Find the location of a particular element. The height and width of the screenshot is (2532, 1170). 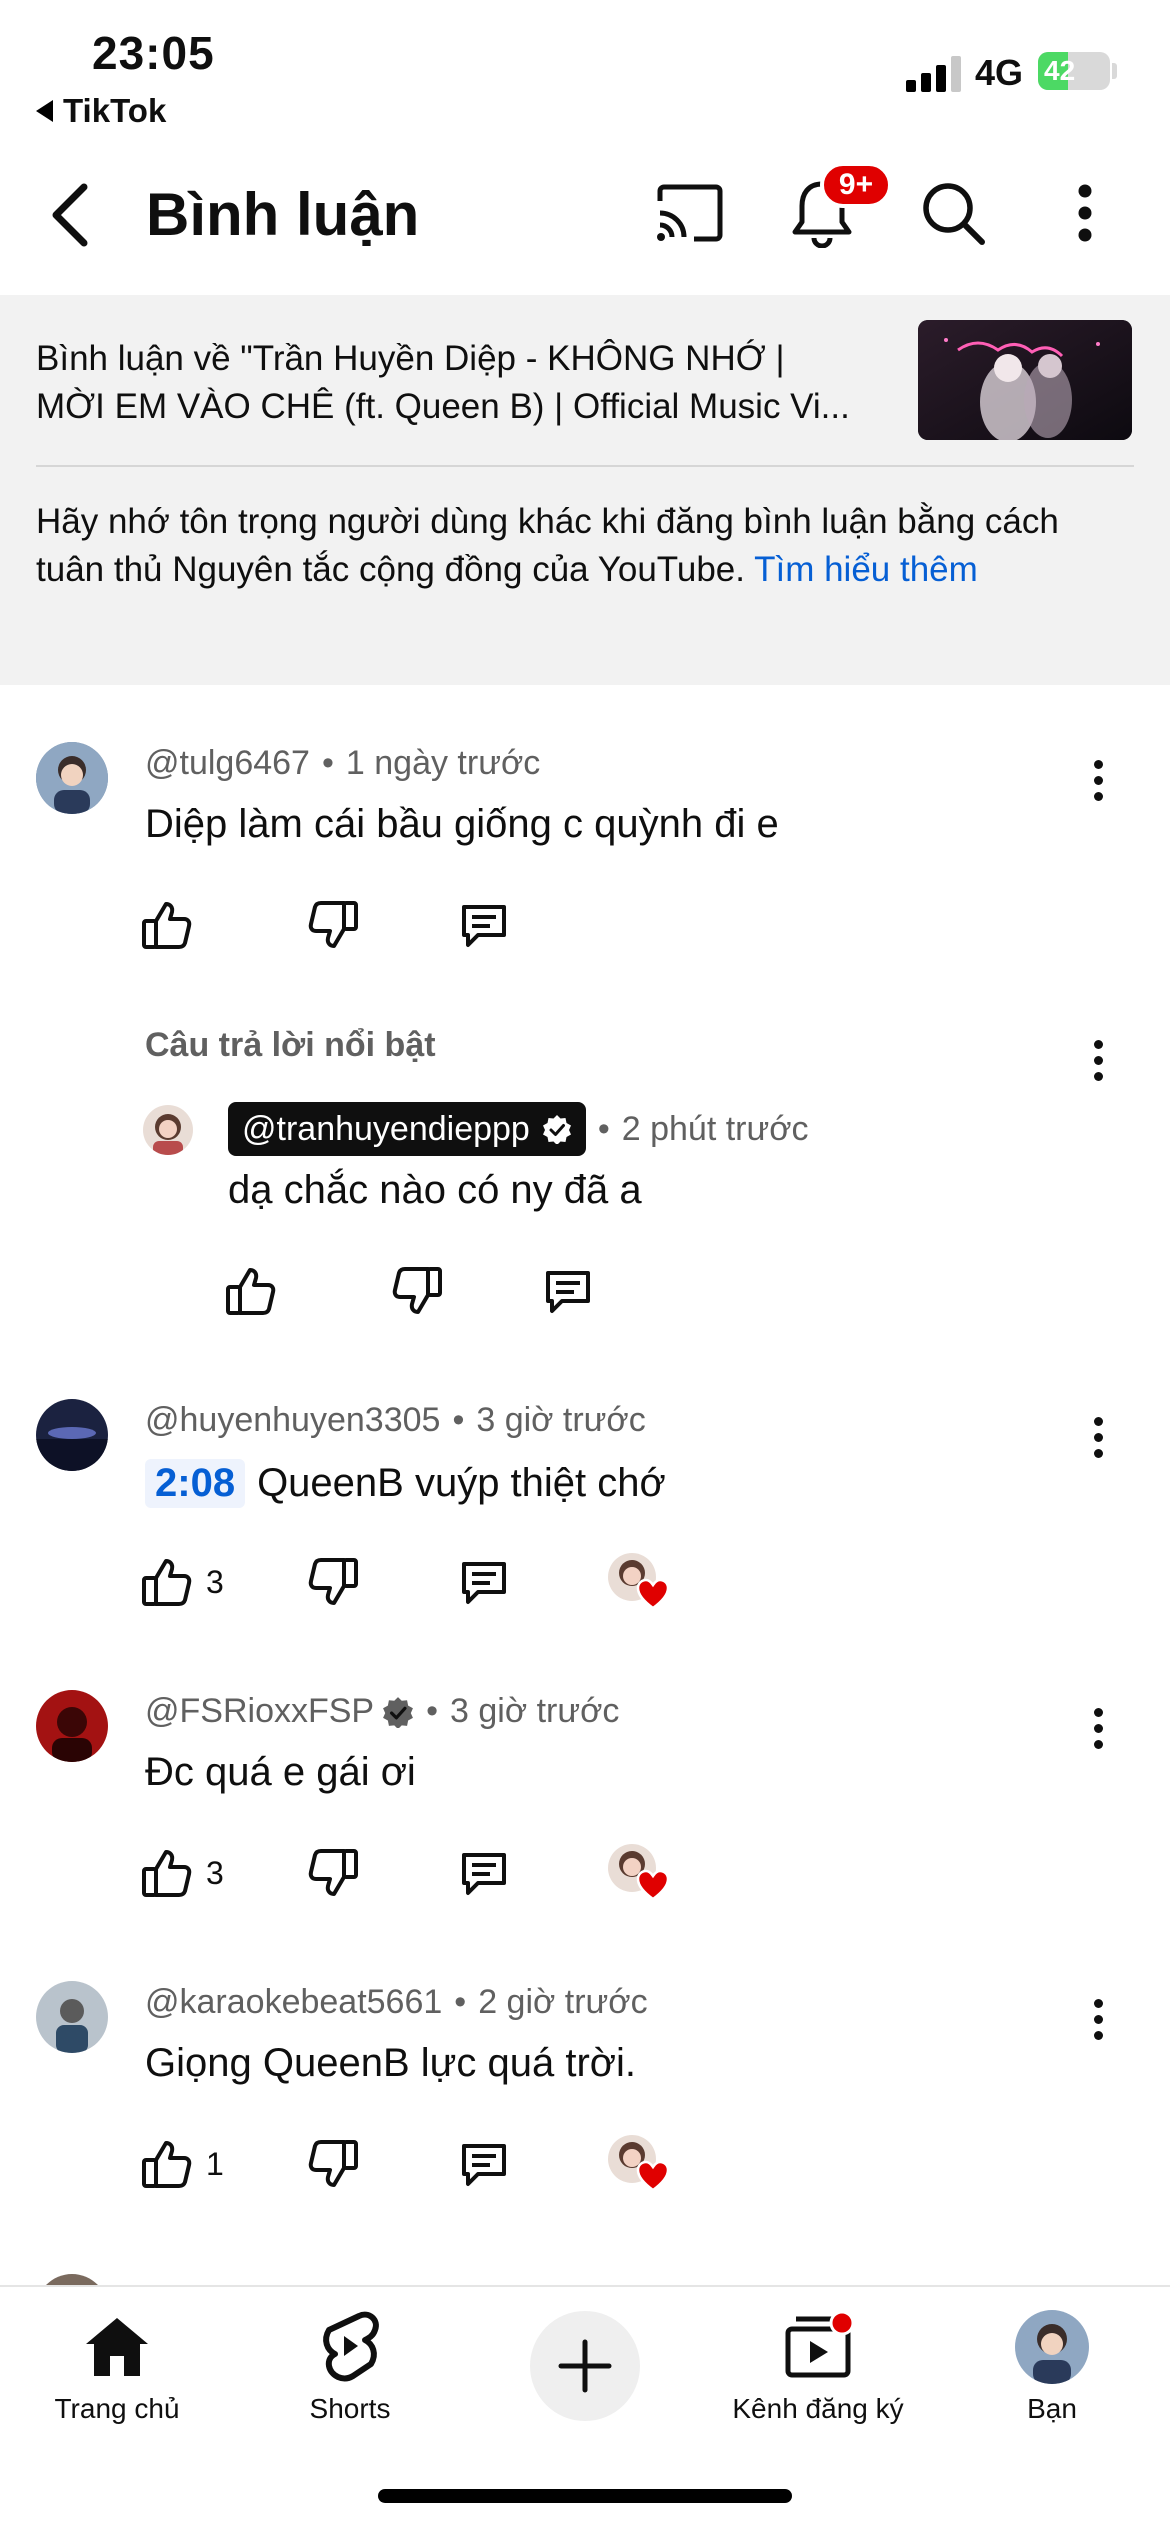

comment-author: @karaokebeat5661 is located at coordinates (293, 2002).